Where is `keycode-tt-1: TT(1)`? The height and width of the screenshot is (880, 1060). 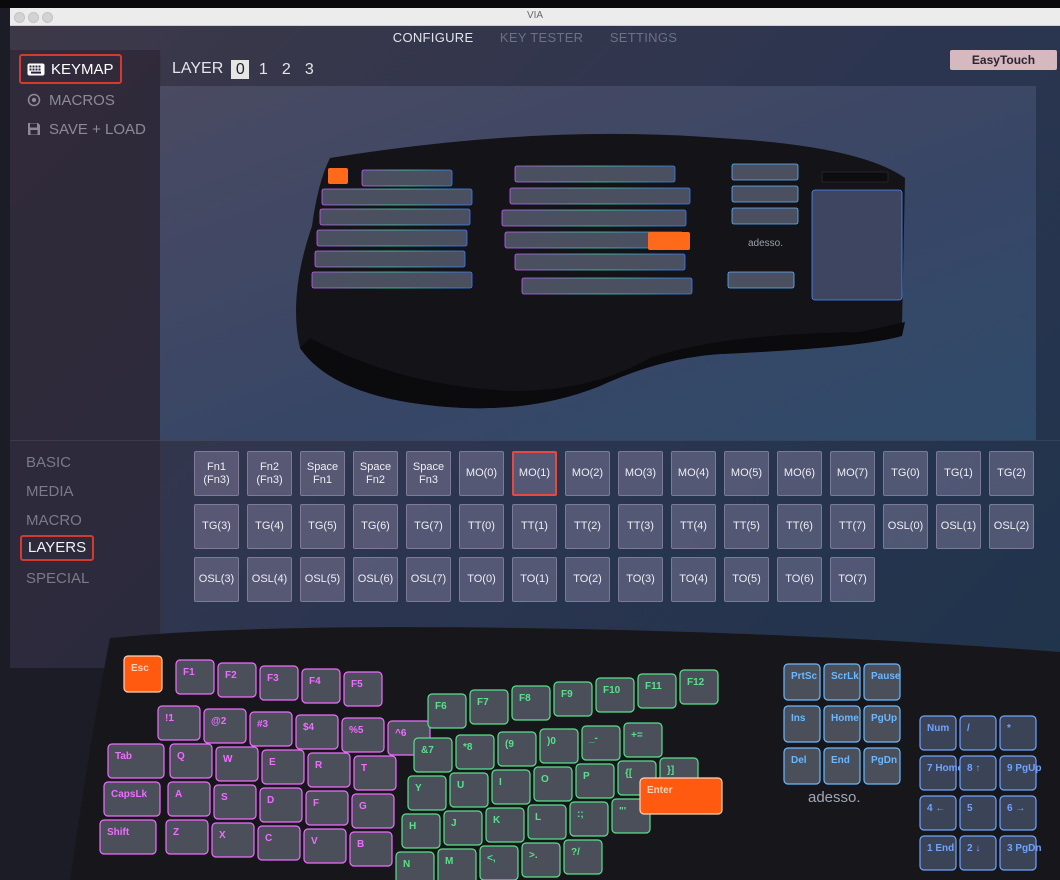
keycode-tt-1: TT(1) is located at coordinates (534, 526).